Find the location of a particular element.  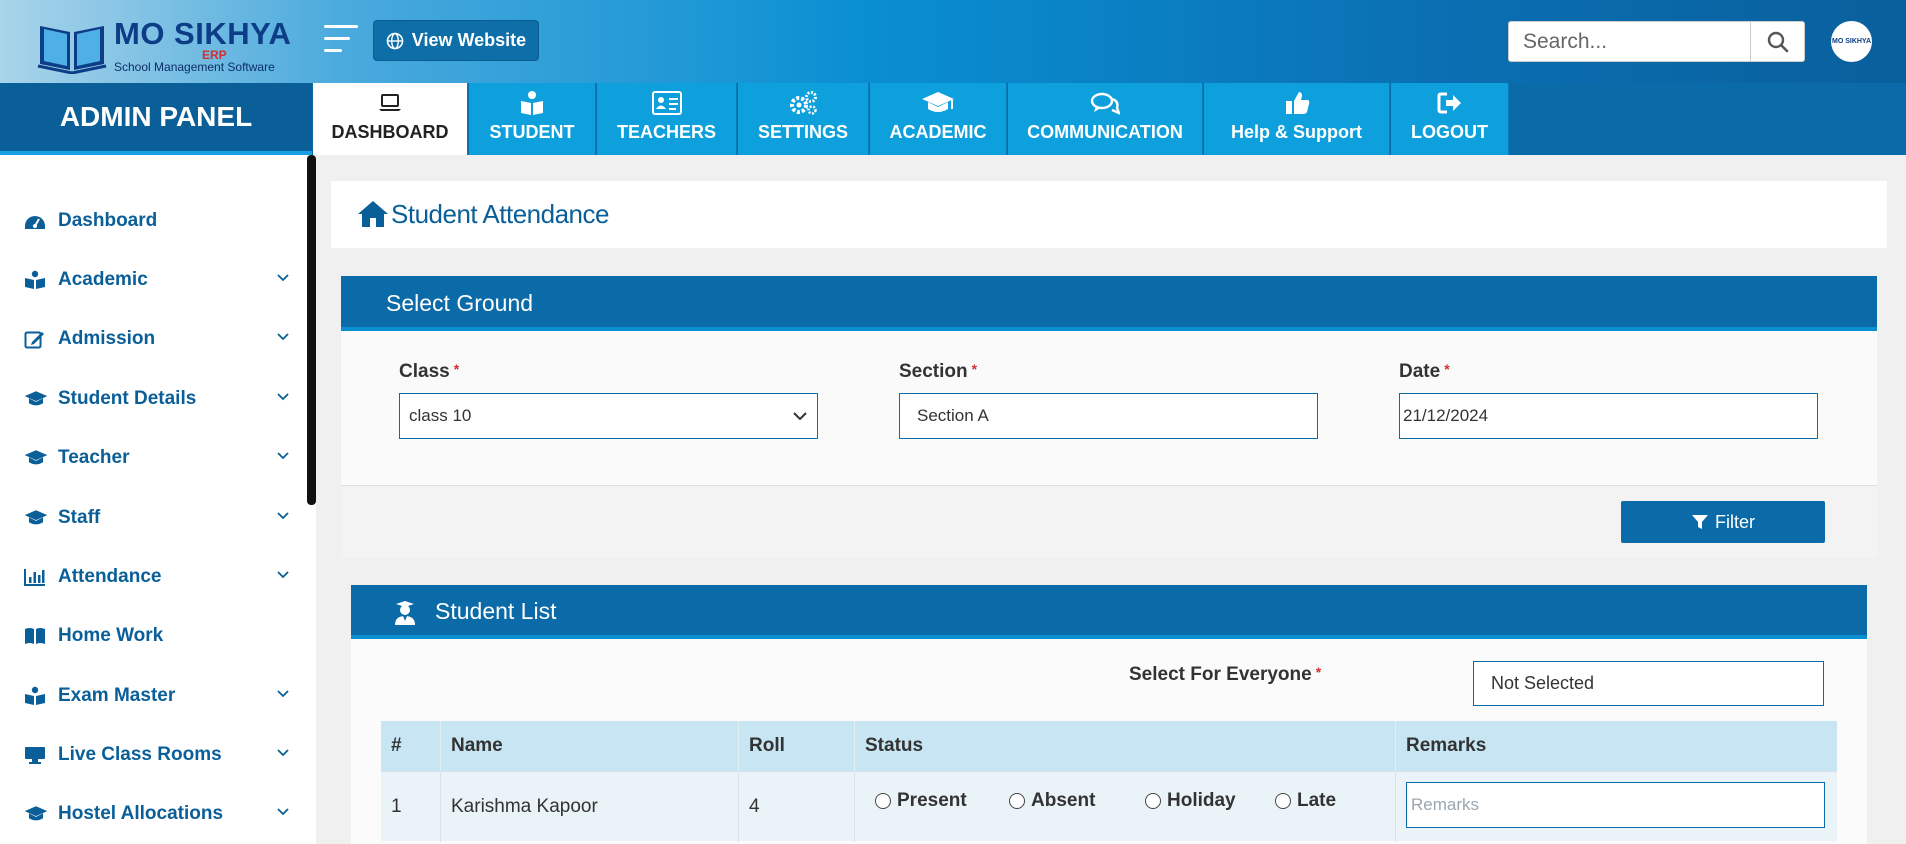

sidebar-item-label: Academic is located at coordinates (103, 279).